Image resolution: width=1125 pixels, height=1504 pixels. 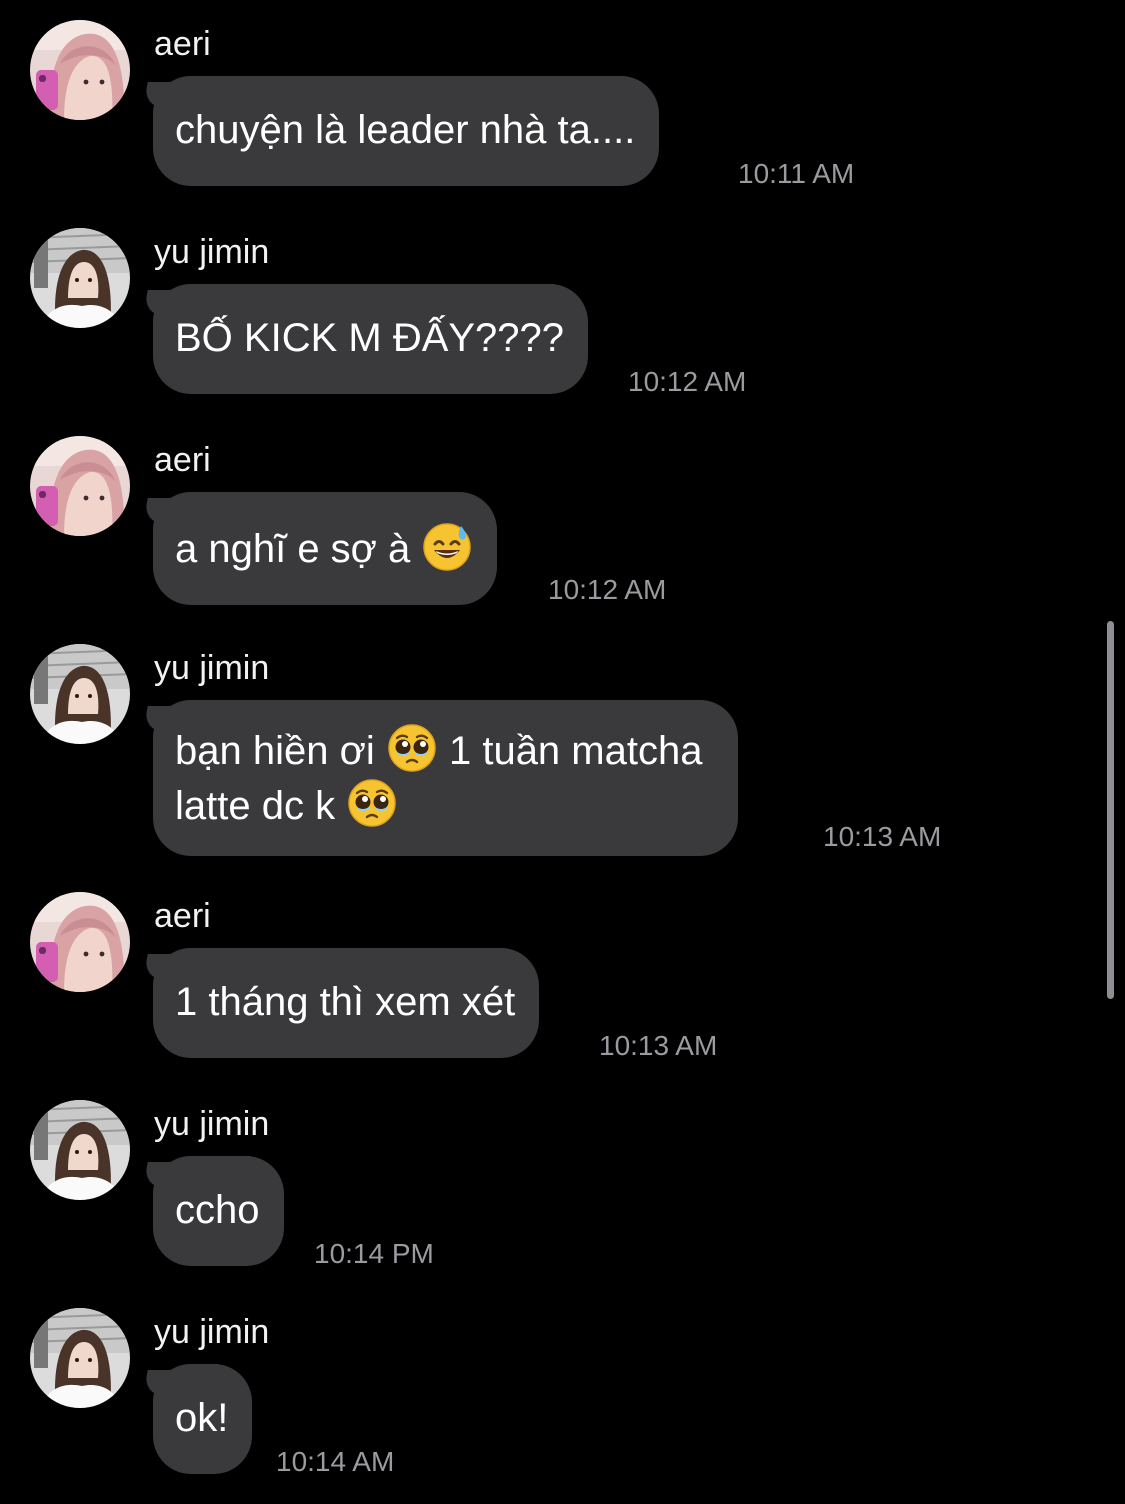 I want to click on message-text: a nghĩ e sợ à, so click(x=293, y=549).